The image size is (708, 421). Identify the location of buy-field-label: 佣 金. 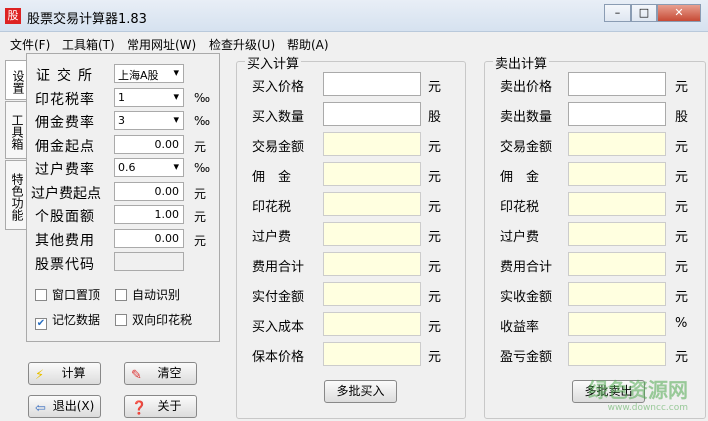
(272, 177).